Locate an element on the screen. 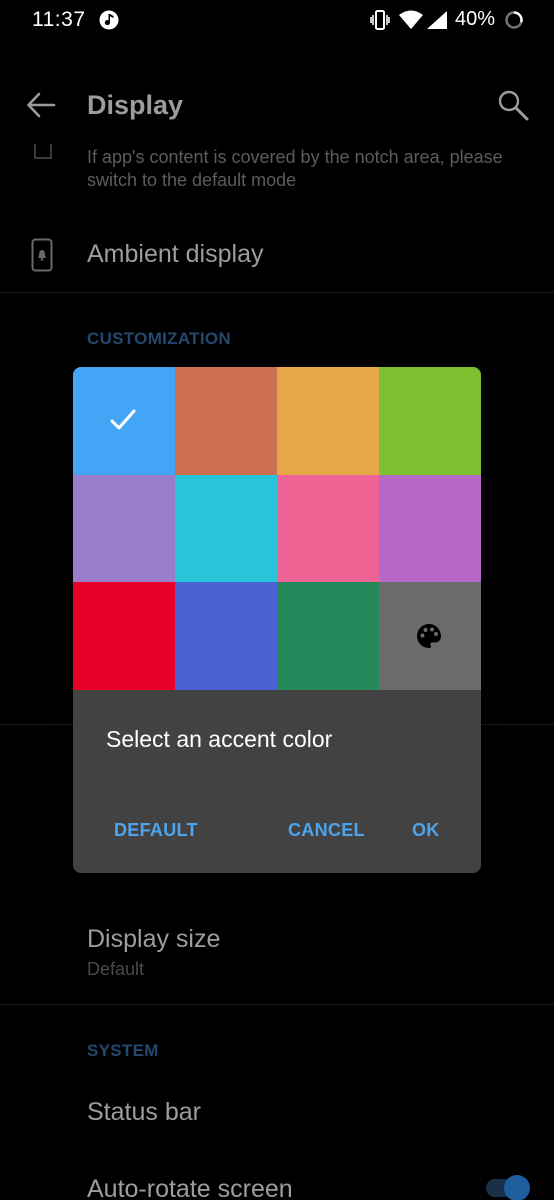  default-button: DEFAULT is located at coordinates (156, 830).